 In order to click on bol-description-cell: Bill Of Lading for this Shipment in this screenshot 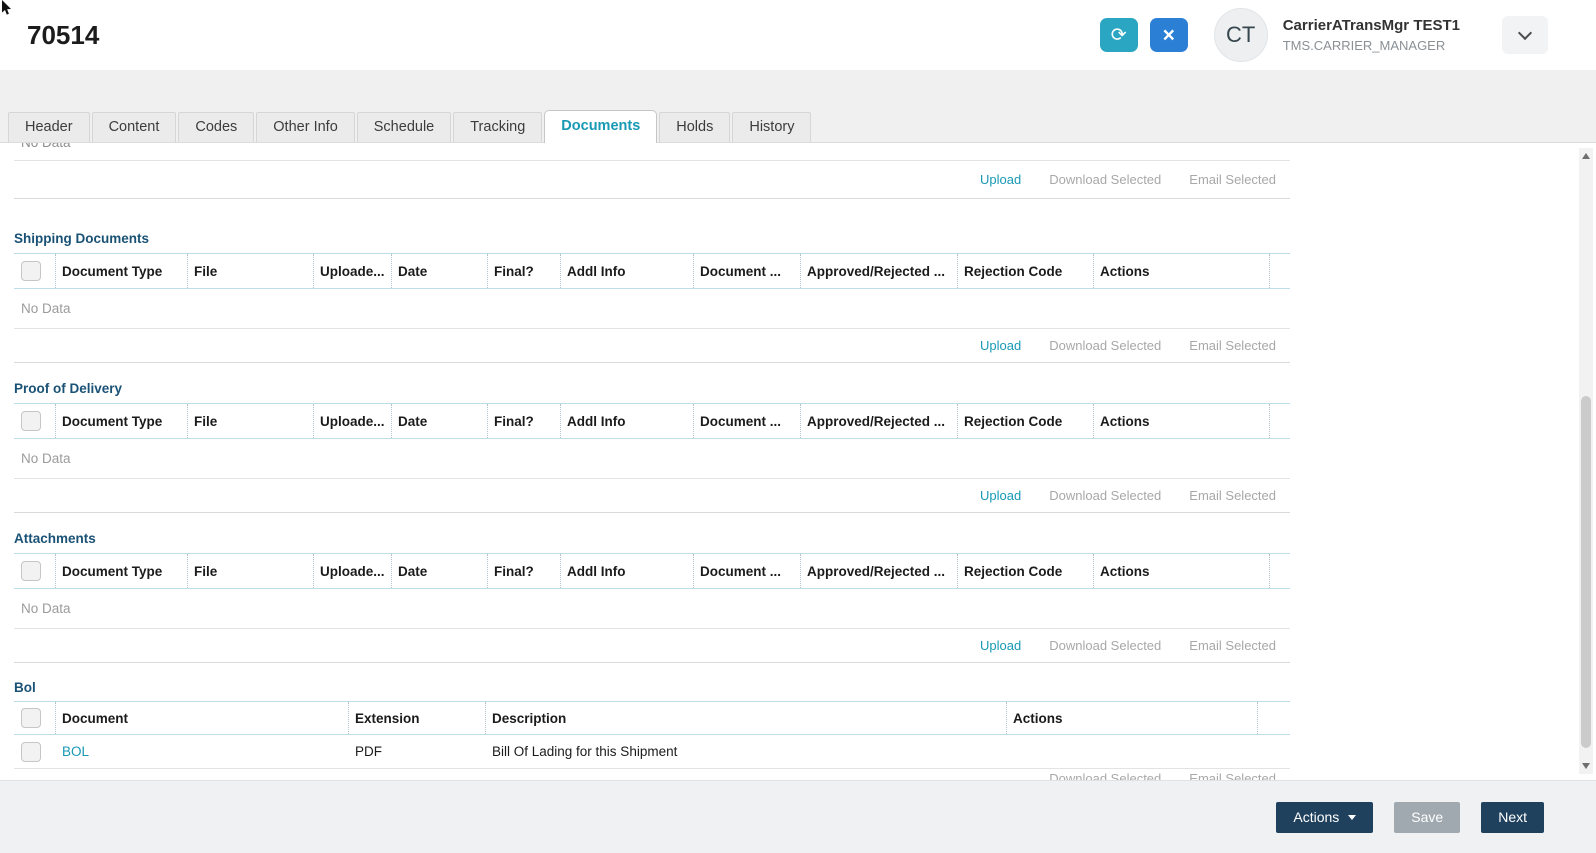, I will do `click(585, 751)`.